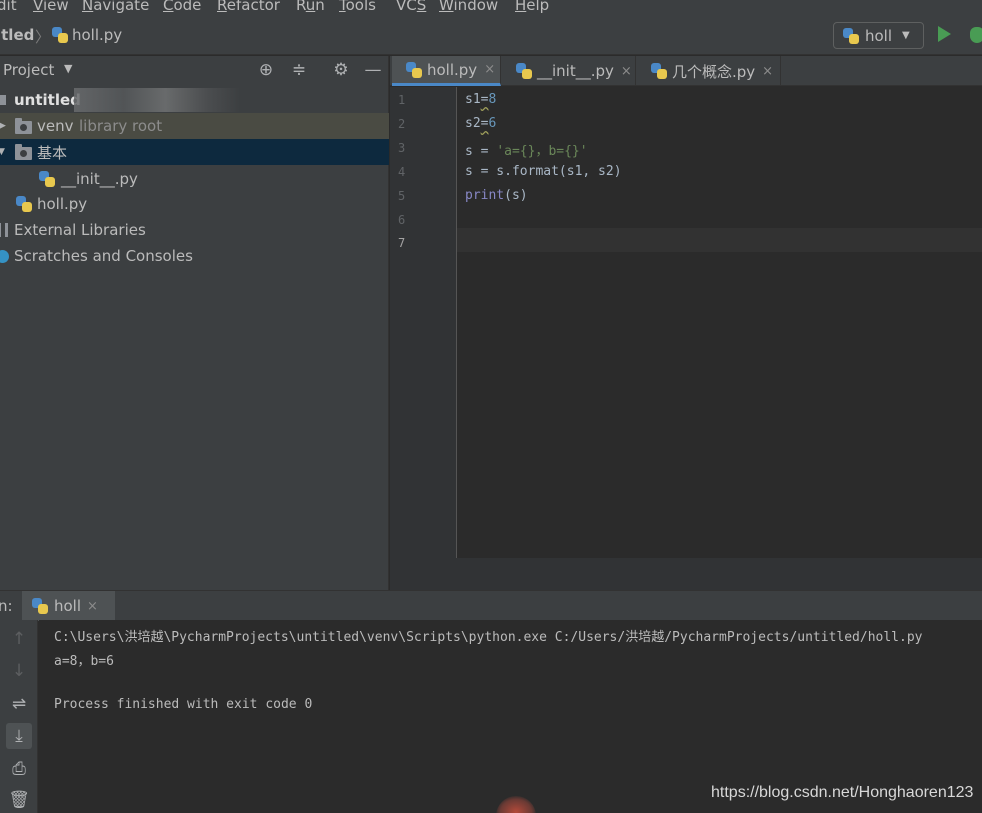 This screenshot has height=813, width=982. I want to click on code-line: s1=8, so click(480, 99).